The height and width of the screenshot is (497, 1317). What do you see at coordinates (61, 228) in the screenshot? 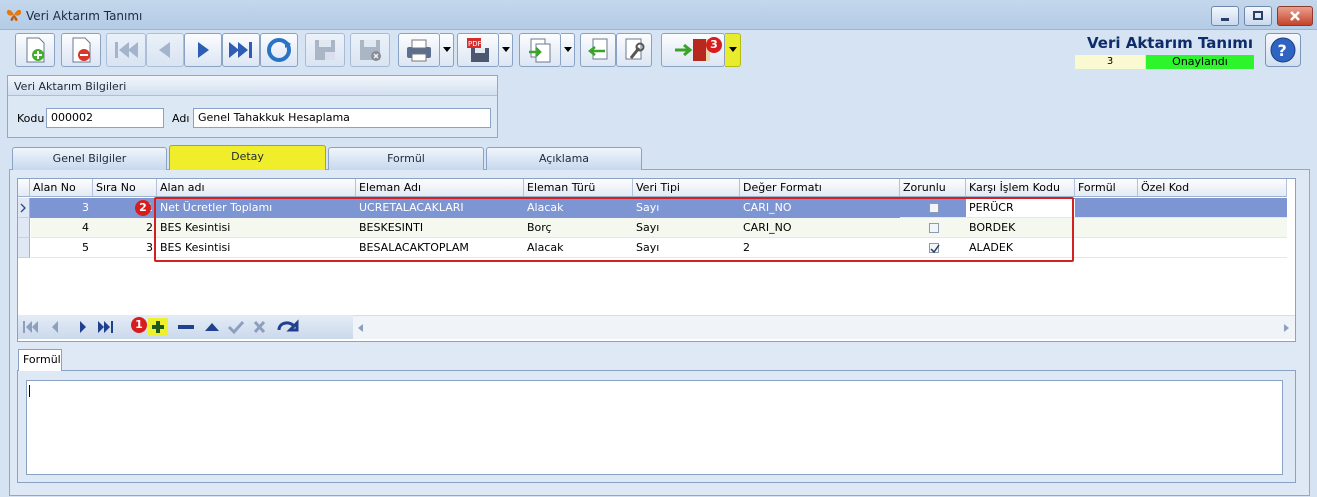
I see `cell-alan-no: 4` at bounding box center [61, 228].